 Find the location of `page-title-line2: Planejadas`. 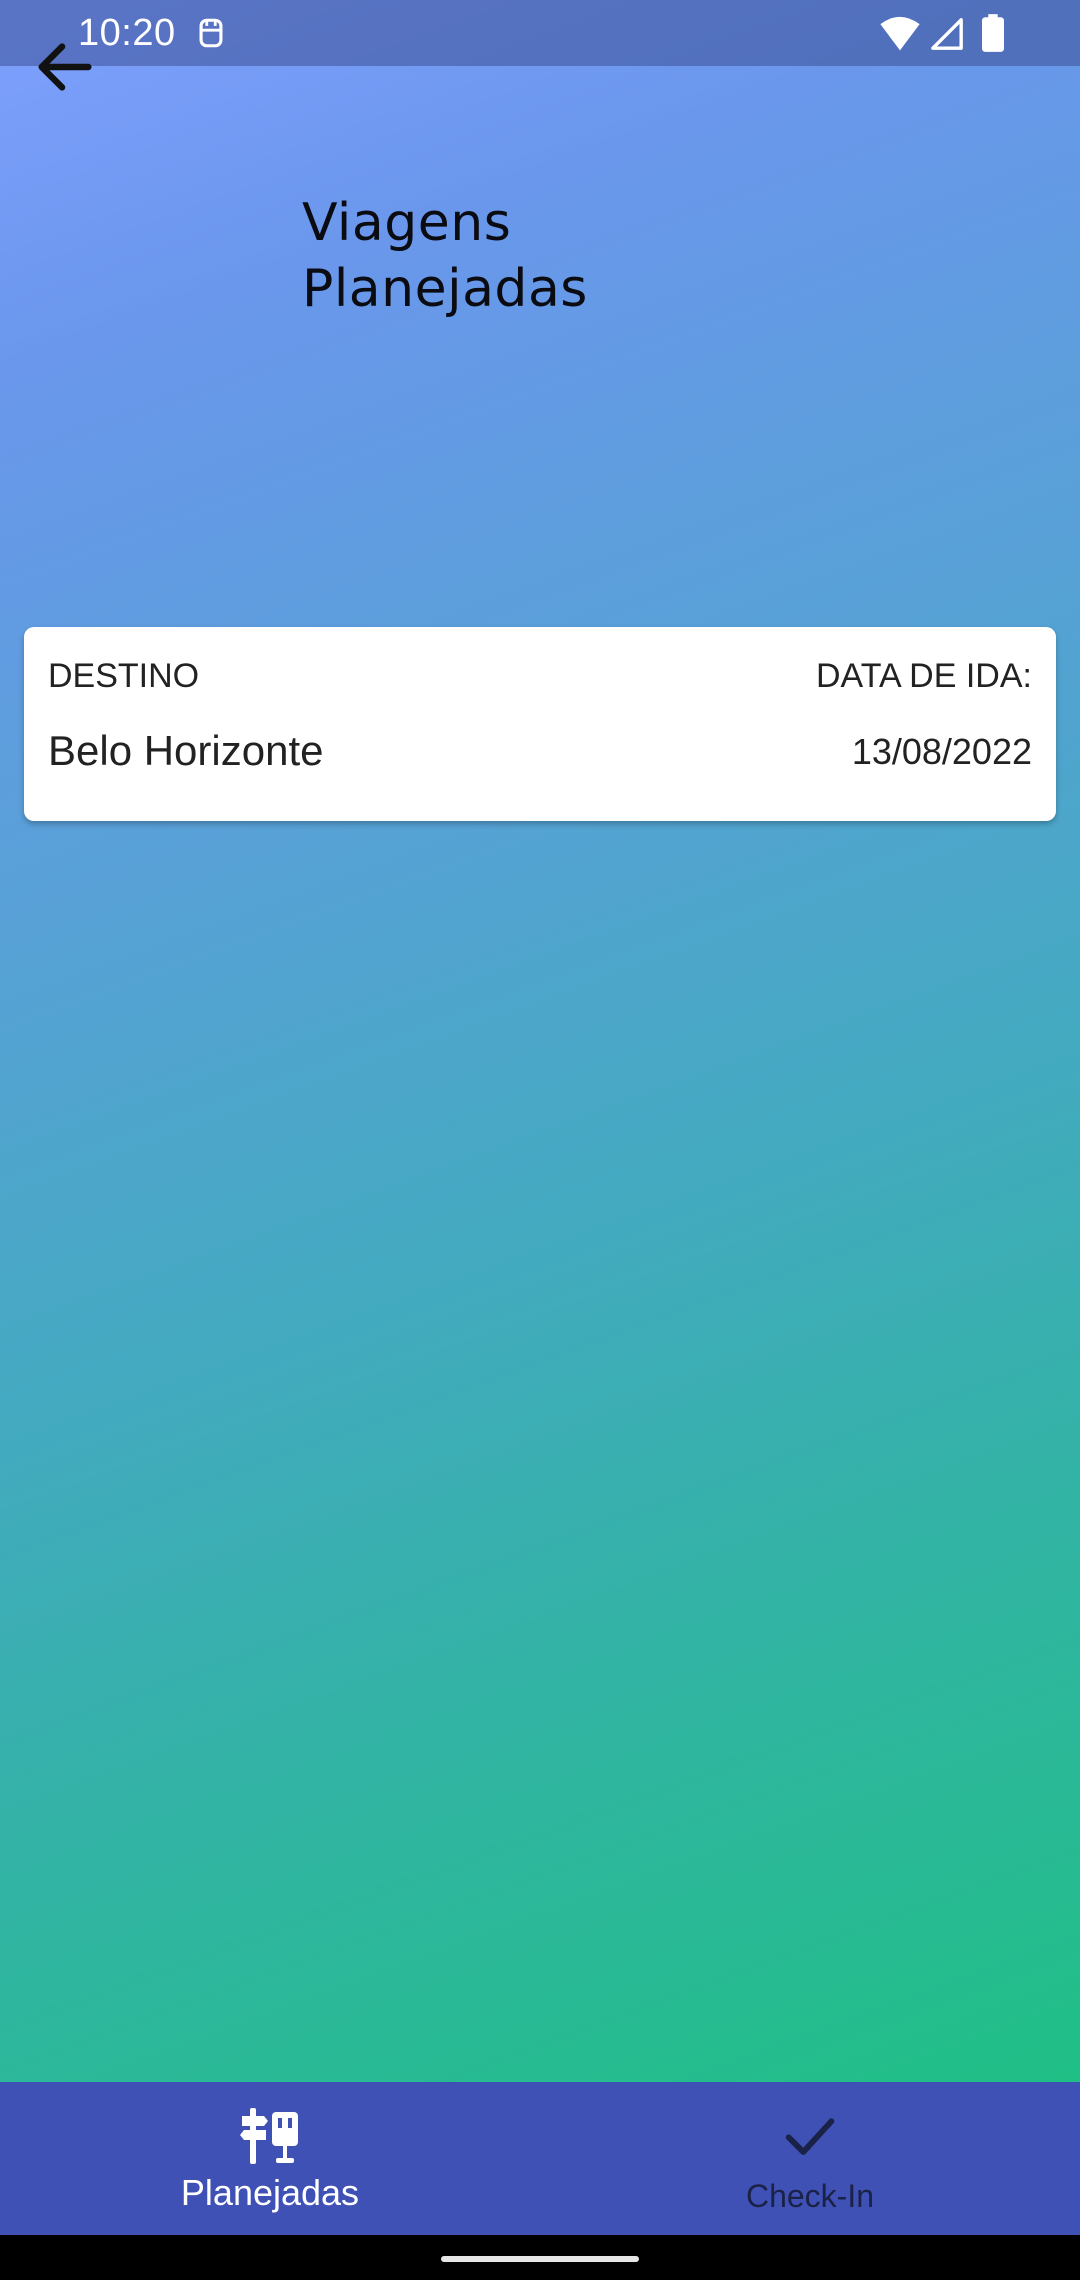

page-title-line2: Planejadas is located at coordinates (445, 289).